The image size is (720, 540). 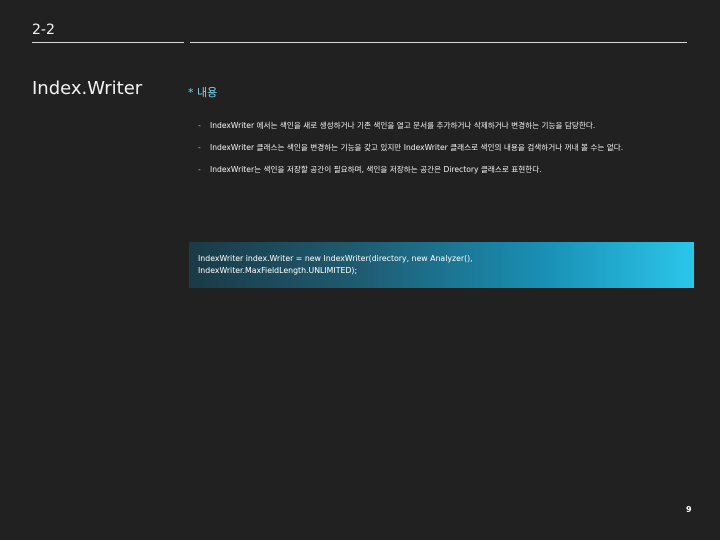 I want to click on header-rule-left, so click(x=108, y=42).